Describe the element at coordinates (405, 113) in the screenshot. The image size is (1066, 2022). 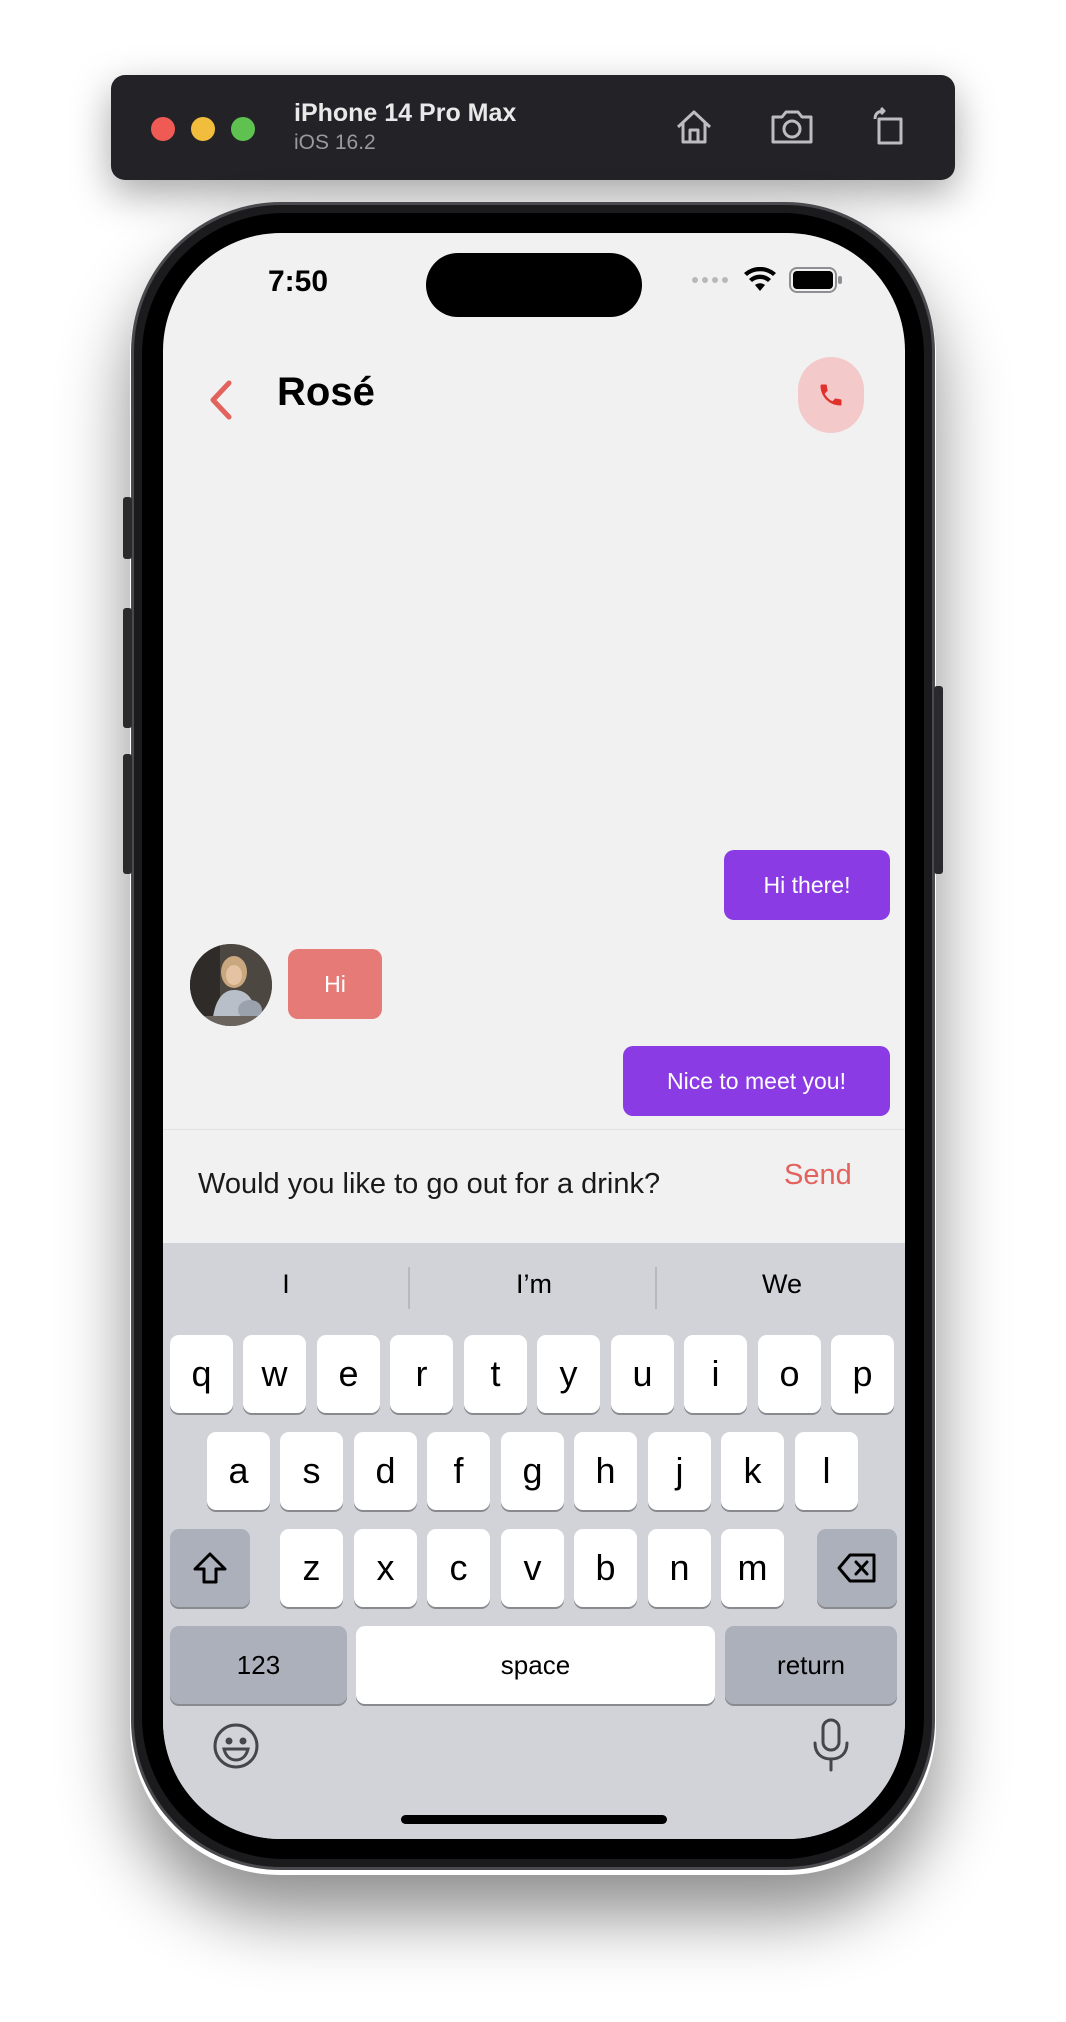
I see `device-name: iPhone 14 Pro Max` at that location.